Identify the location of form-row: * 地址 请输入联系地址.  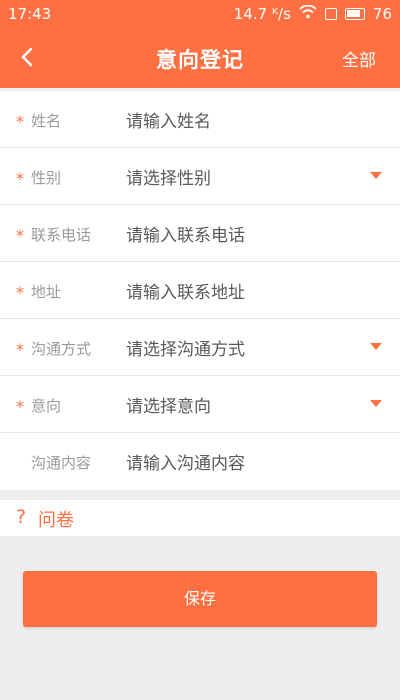
(200, 290).